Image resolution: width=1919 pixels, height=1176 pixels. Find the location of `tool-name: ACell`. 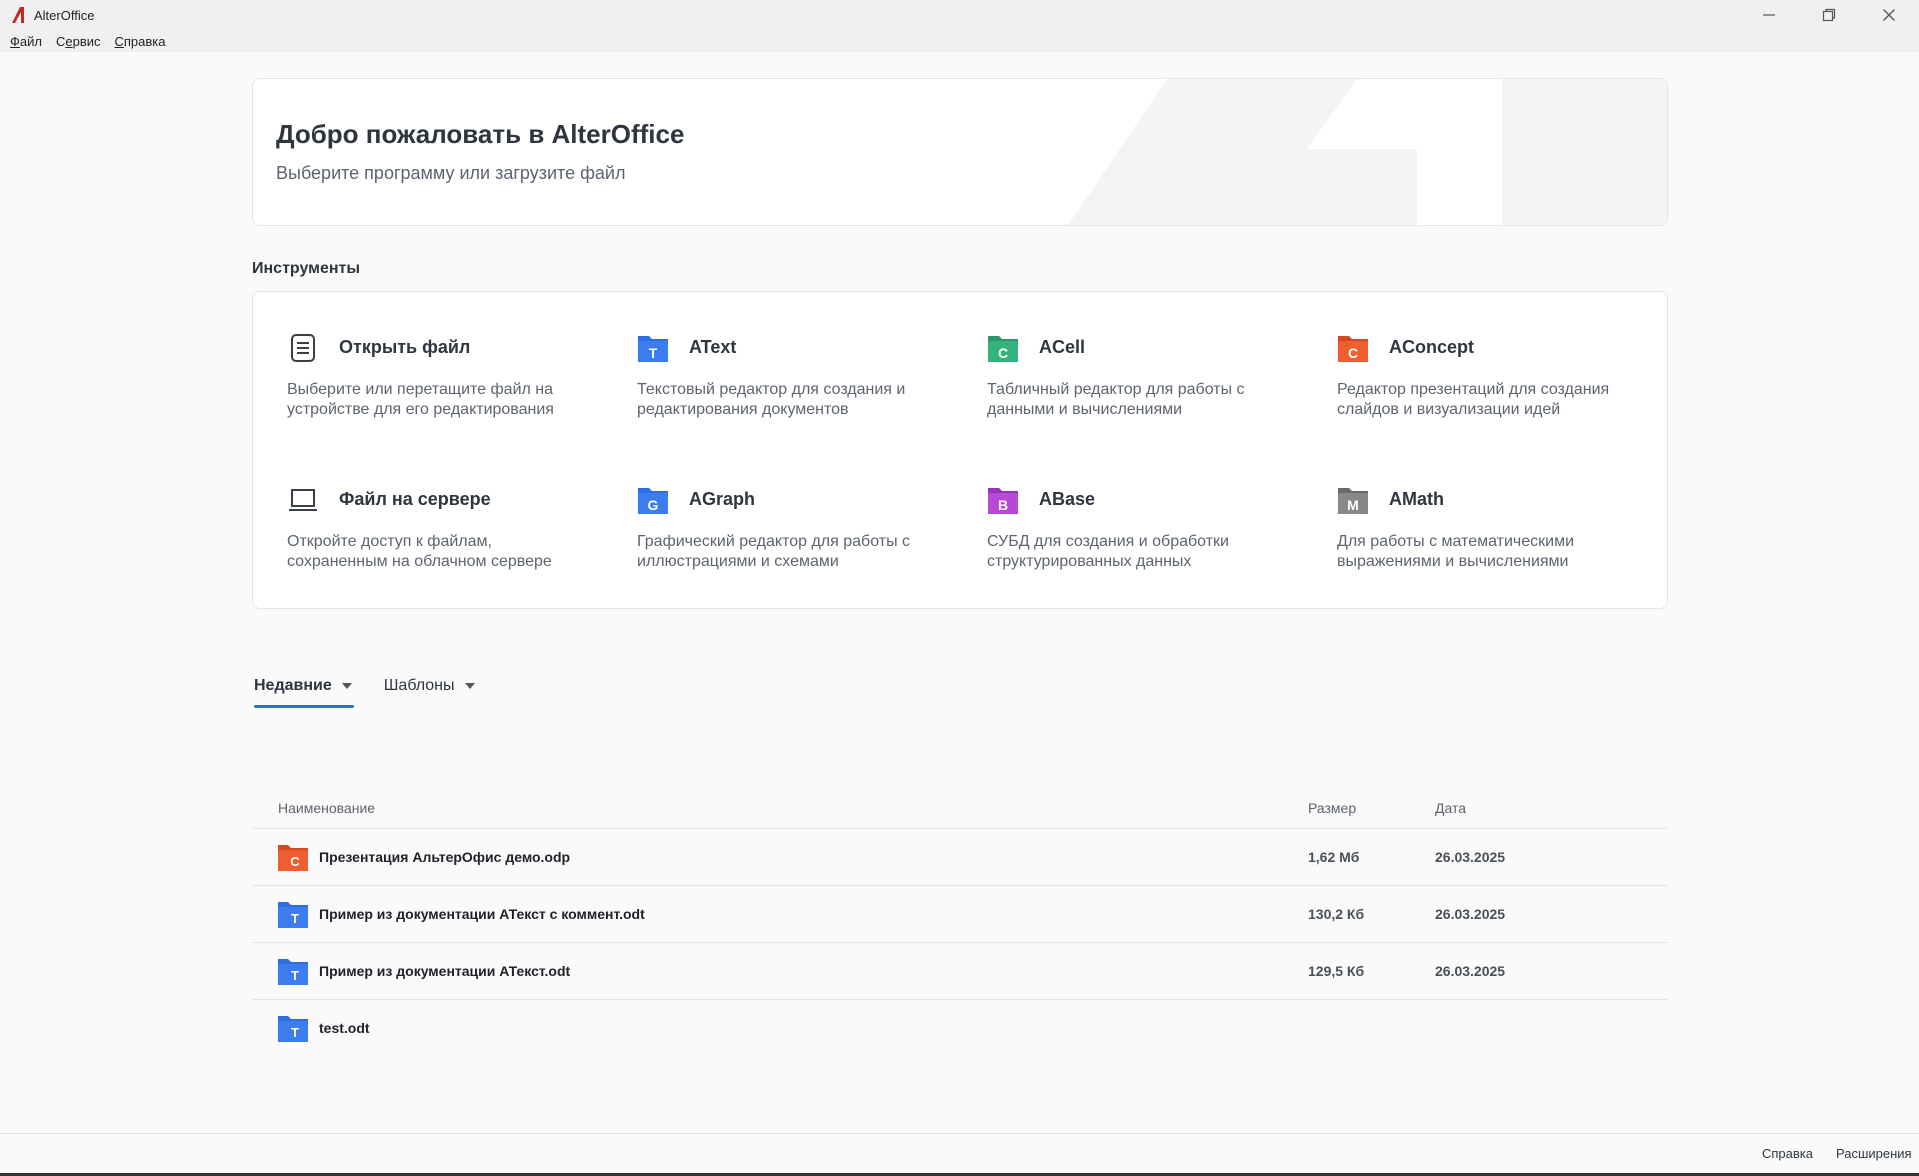

tool-name: ACell is located at coordinates (1062, 347).